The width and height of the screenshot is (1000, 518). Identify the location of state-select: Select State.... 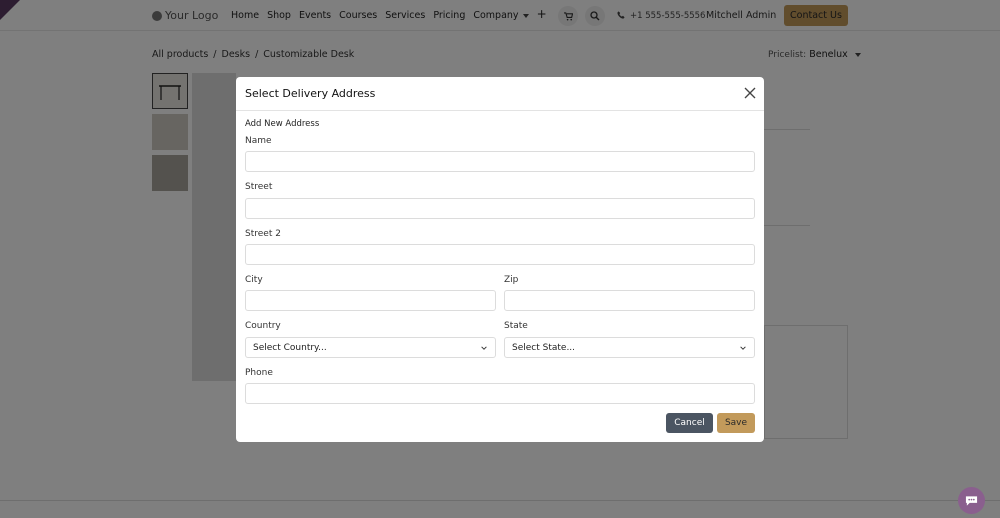
(629, 347).